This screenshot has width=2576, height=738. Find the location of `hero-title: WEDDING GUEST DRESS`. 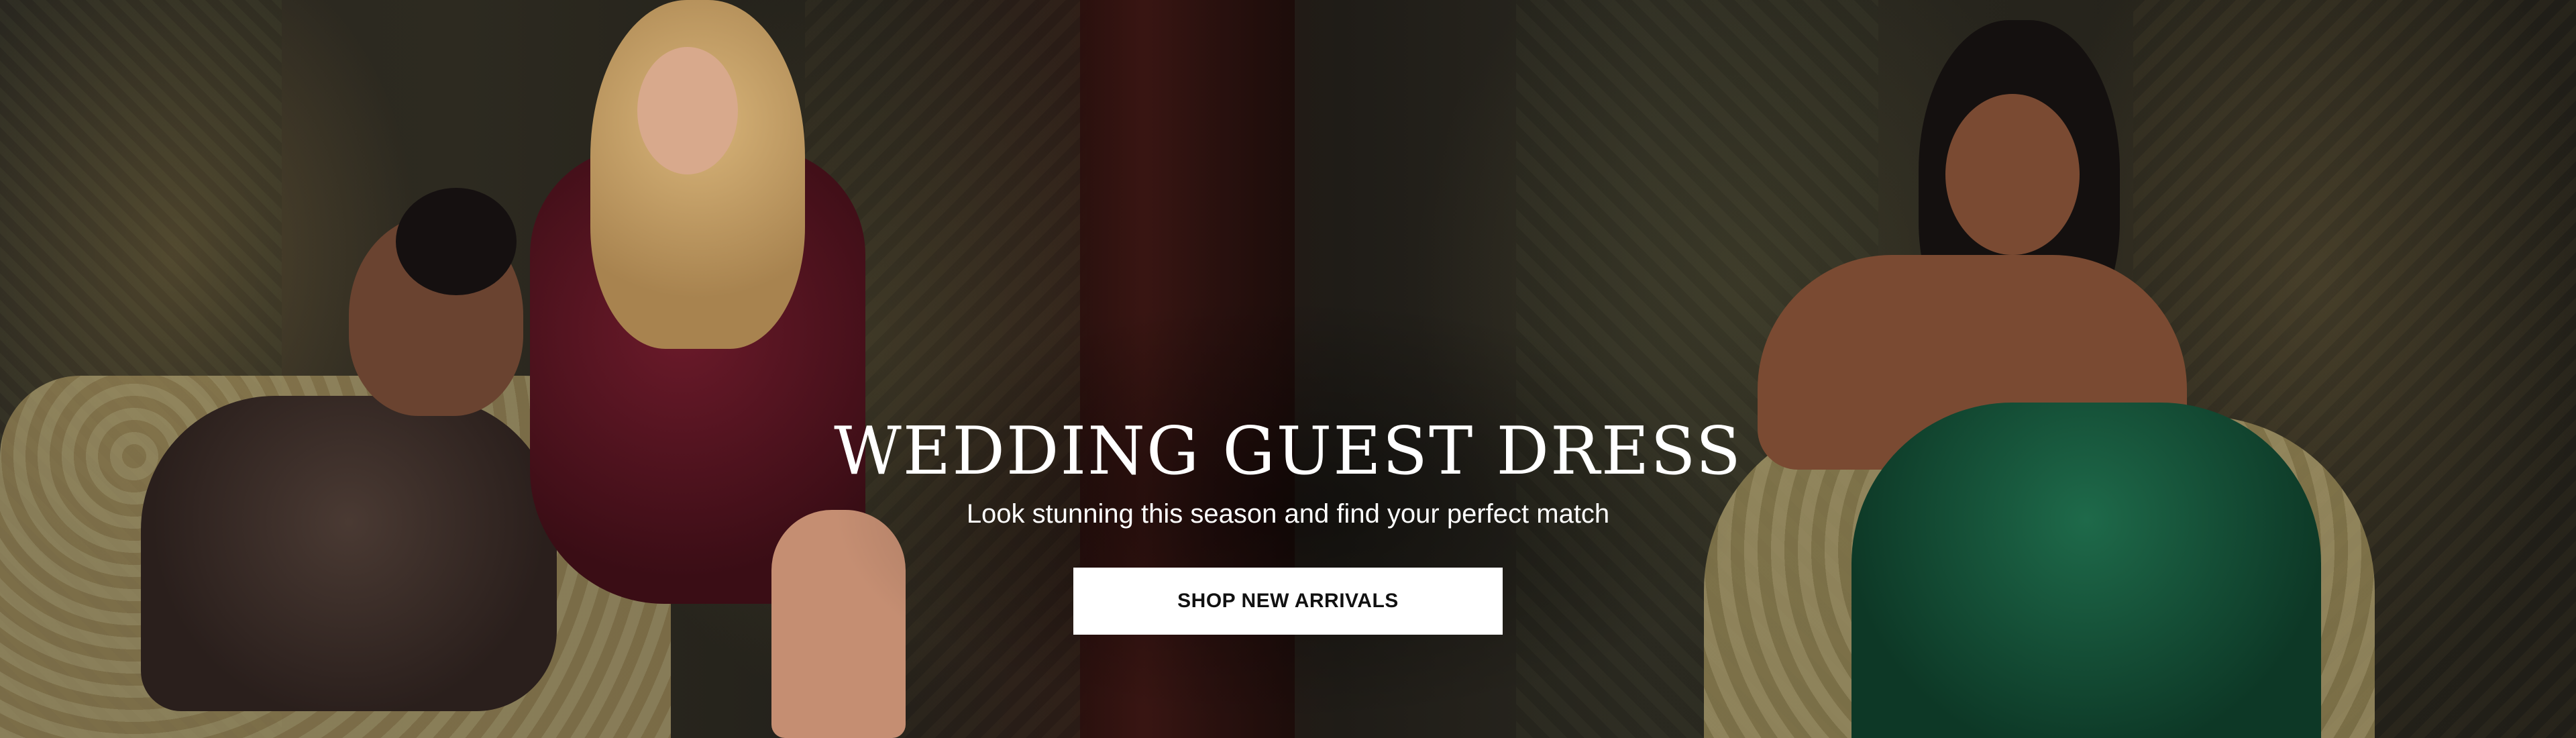

hero-title: WEDDING GUEST DRESS is located at coordinates (1288, 451).